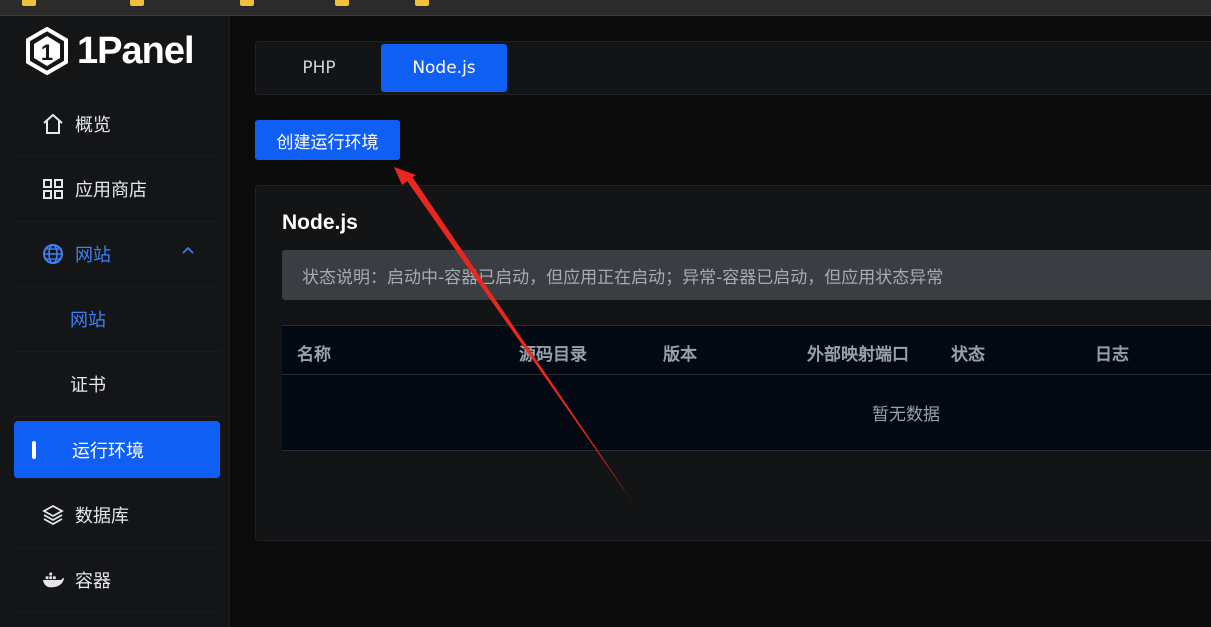 The height and width of the screenshot is (627, 1211). I want to click on logo-icon: 1, so click(47, 51).